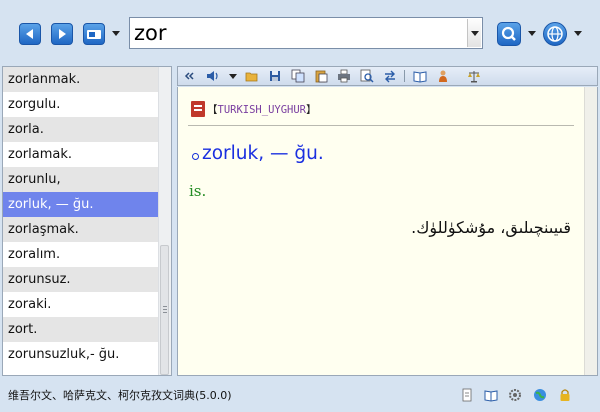 The width and height of the screenshot is (600, 412). Describe the element at coordinates (116, 33) in the screenshot. I see `clipboard-dropdown-icon` at that location.